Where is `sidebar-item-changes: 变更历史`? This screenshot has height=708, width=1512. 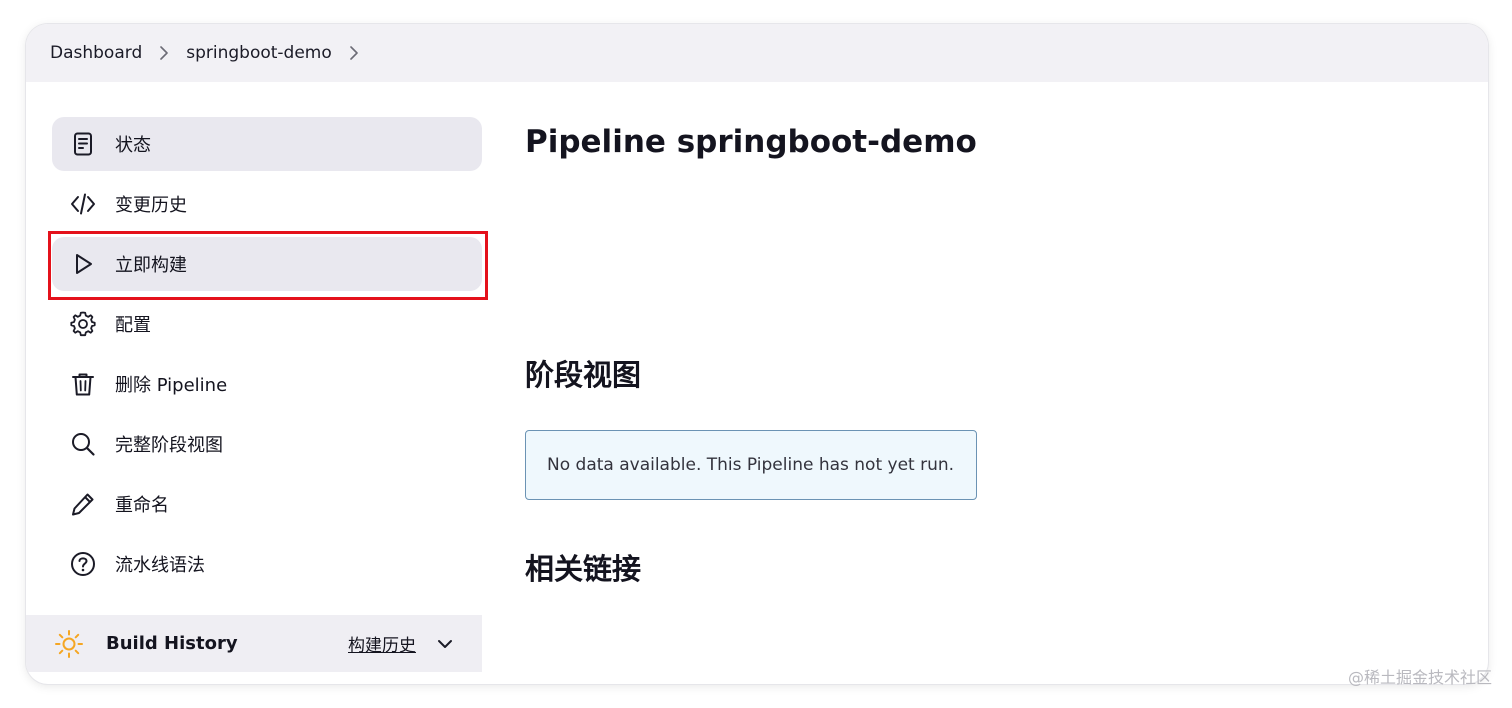 sidebar-item-changes: 变更历史 is located at coordinates (267, 204).